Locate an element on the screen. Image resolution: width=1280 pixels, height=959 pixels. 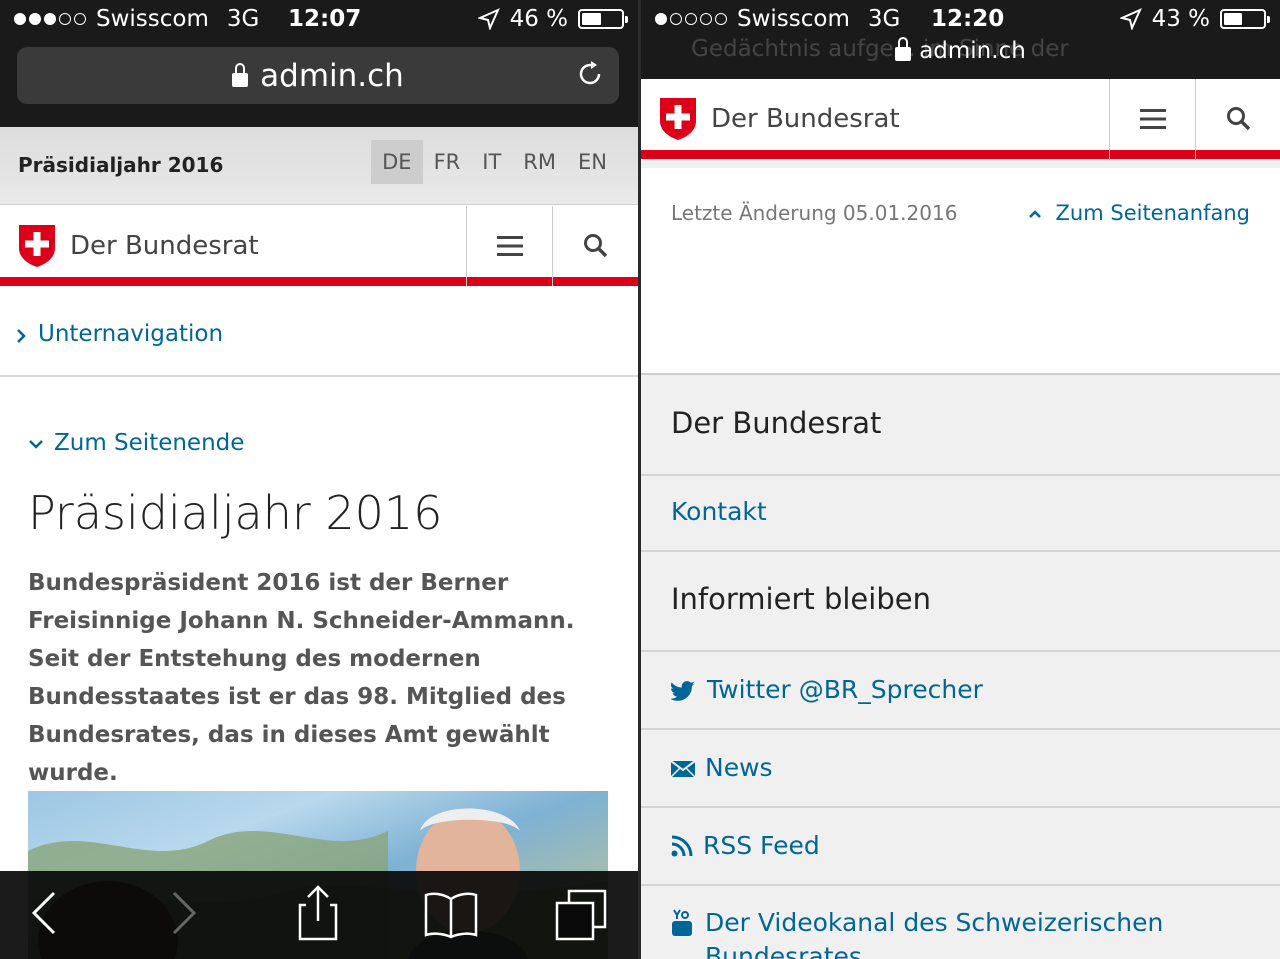
browser-chrome: Swisscom 3G 12:07 46 % admin.ch is located at coordinates (319, 63).